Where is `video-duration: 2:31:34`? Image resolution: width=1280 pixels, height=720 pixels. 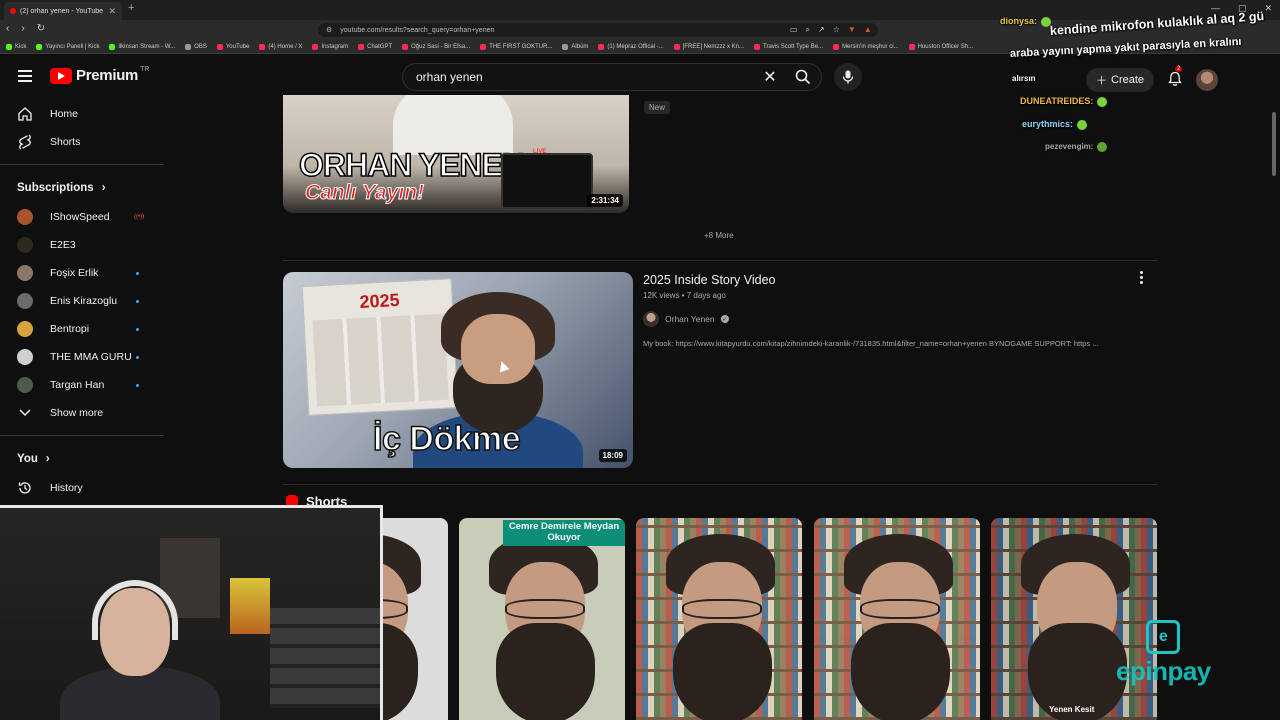
video-duration: 2:31:34 is located at coordinates (605, 200).